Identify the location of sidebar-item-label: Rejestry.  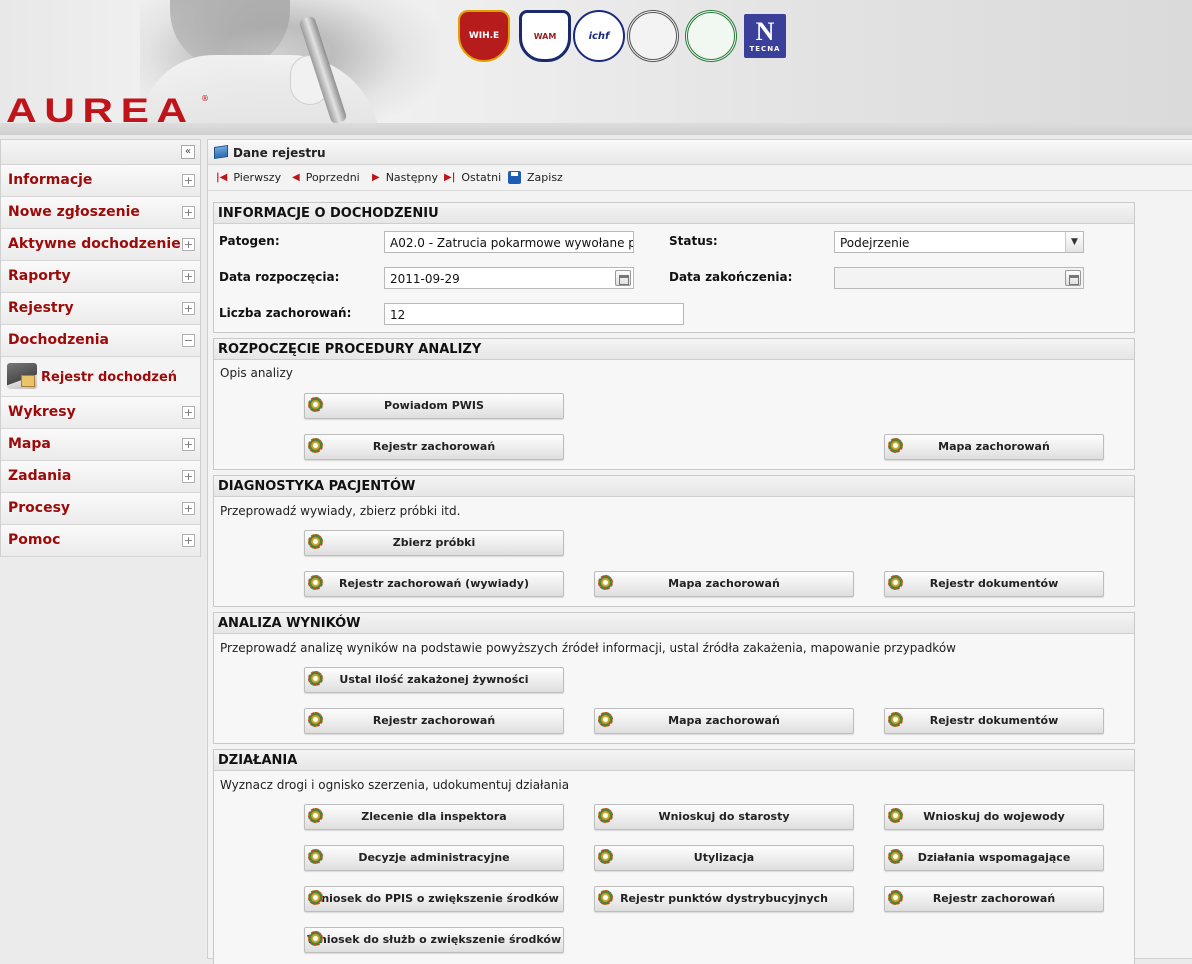
(41, 308).